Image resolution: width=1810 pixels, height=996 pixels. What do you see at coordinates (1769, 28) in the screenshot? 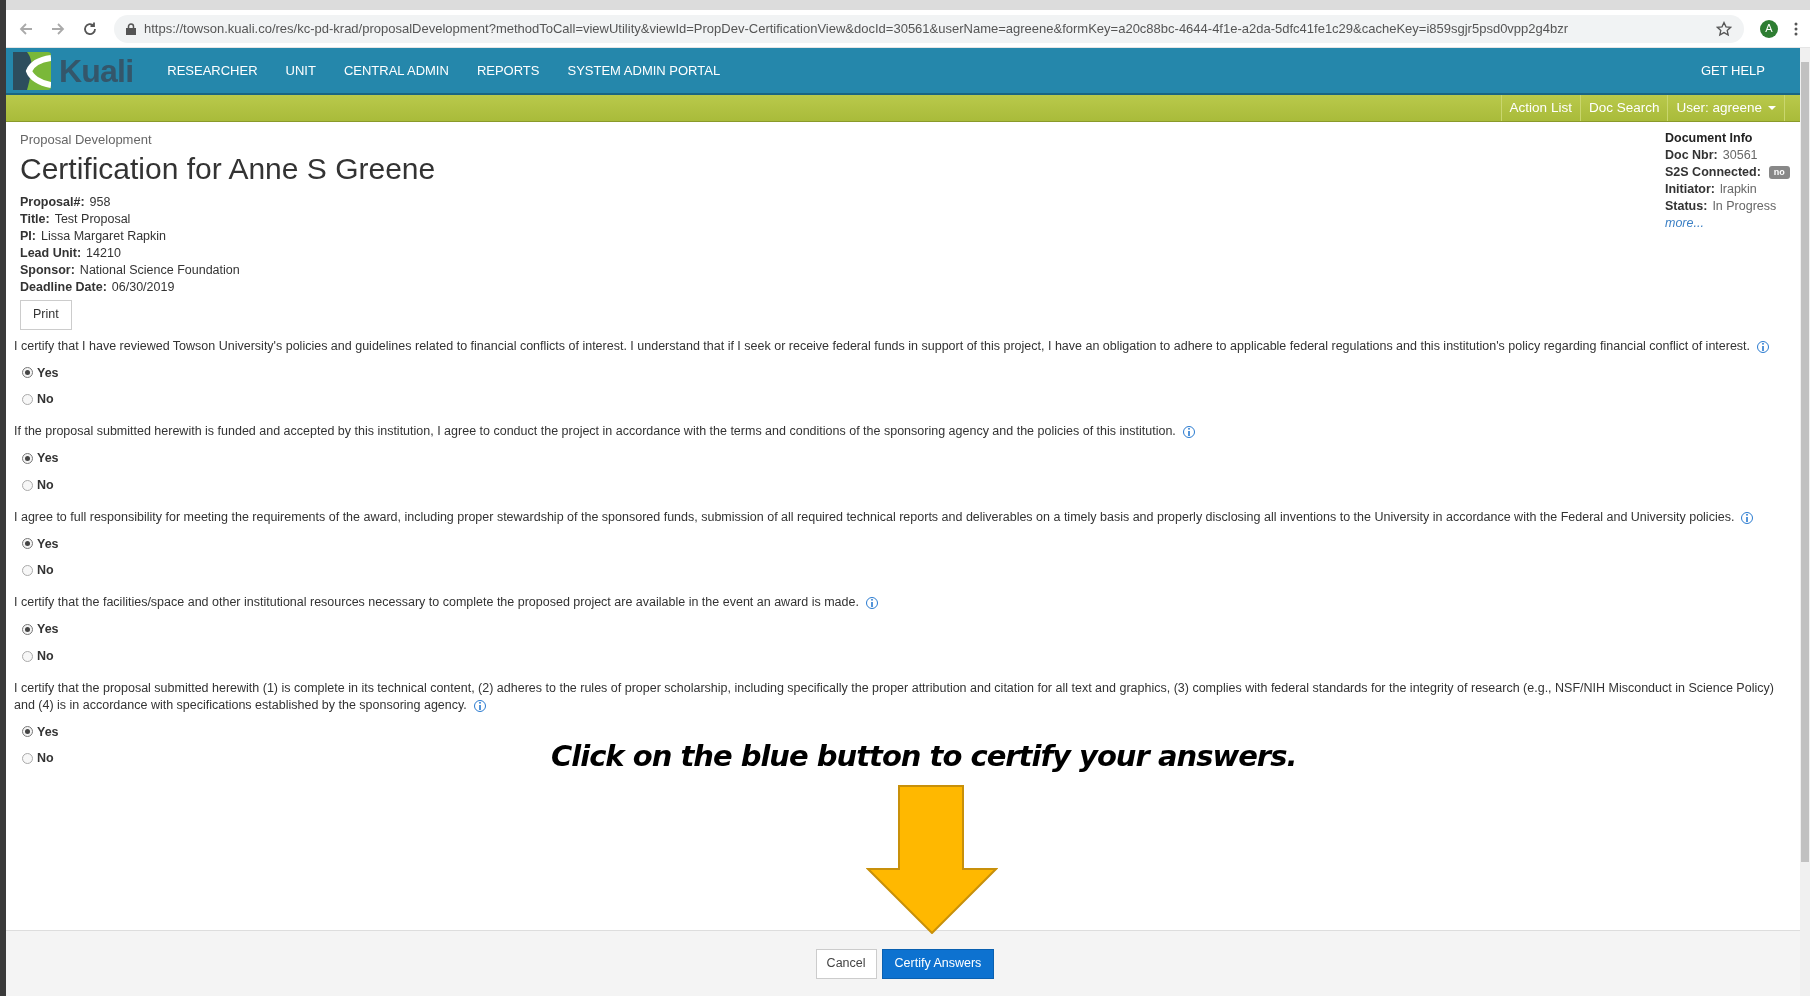
I see `profile-avatar: A` at bounding box center [1769, 28].